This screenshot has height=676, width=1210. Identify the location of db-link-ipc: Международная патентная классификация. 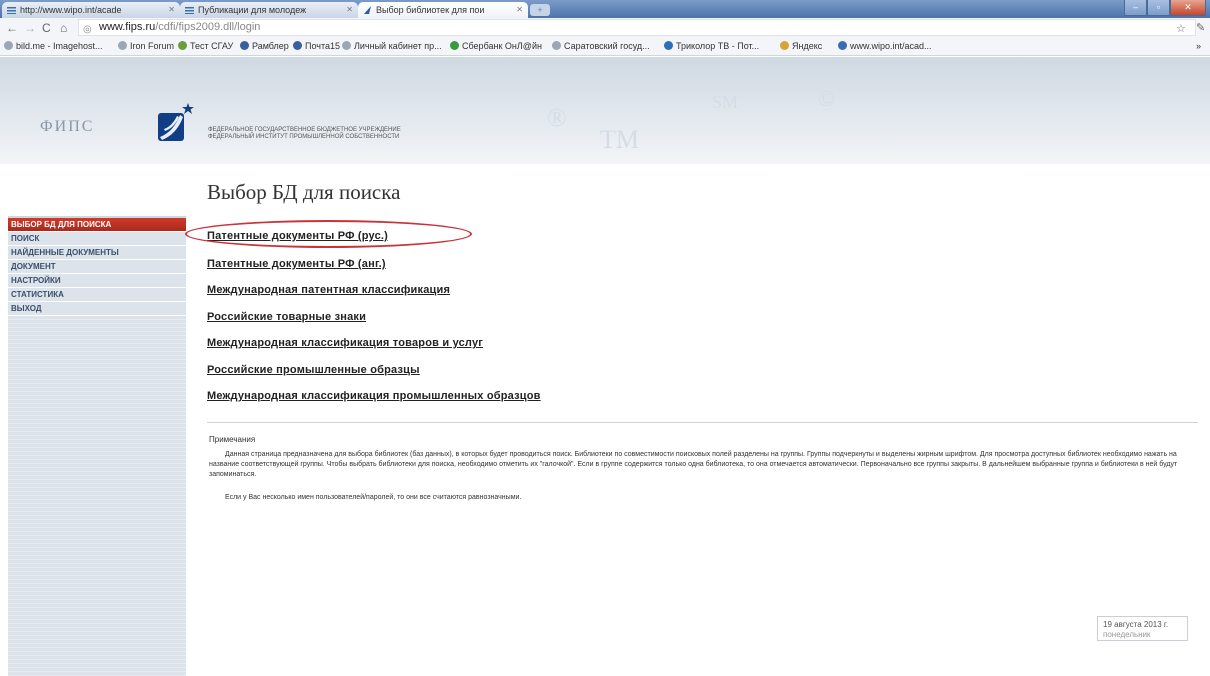
(328, 290).